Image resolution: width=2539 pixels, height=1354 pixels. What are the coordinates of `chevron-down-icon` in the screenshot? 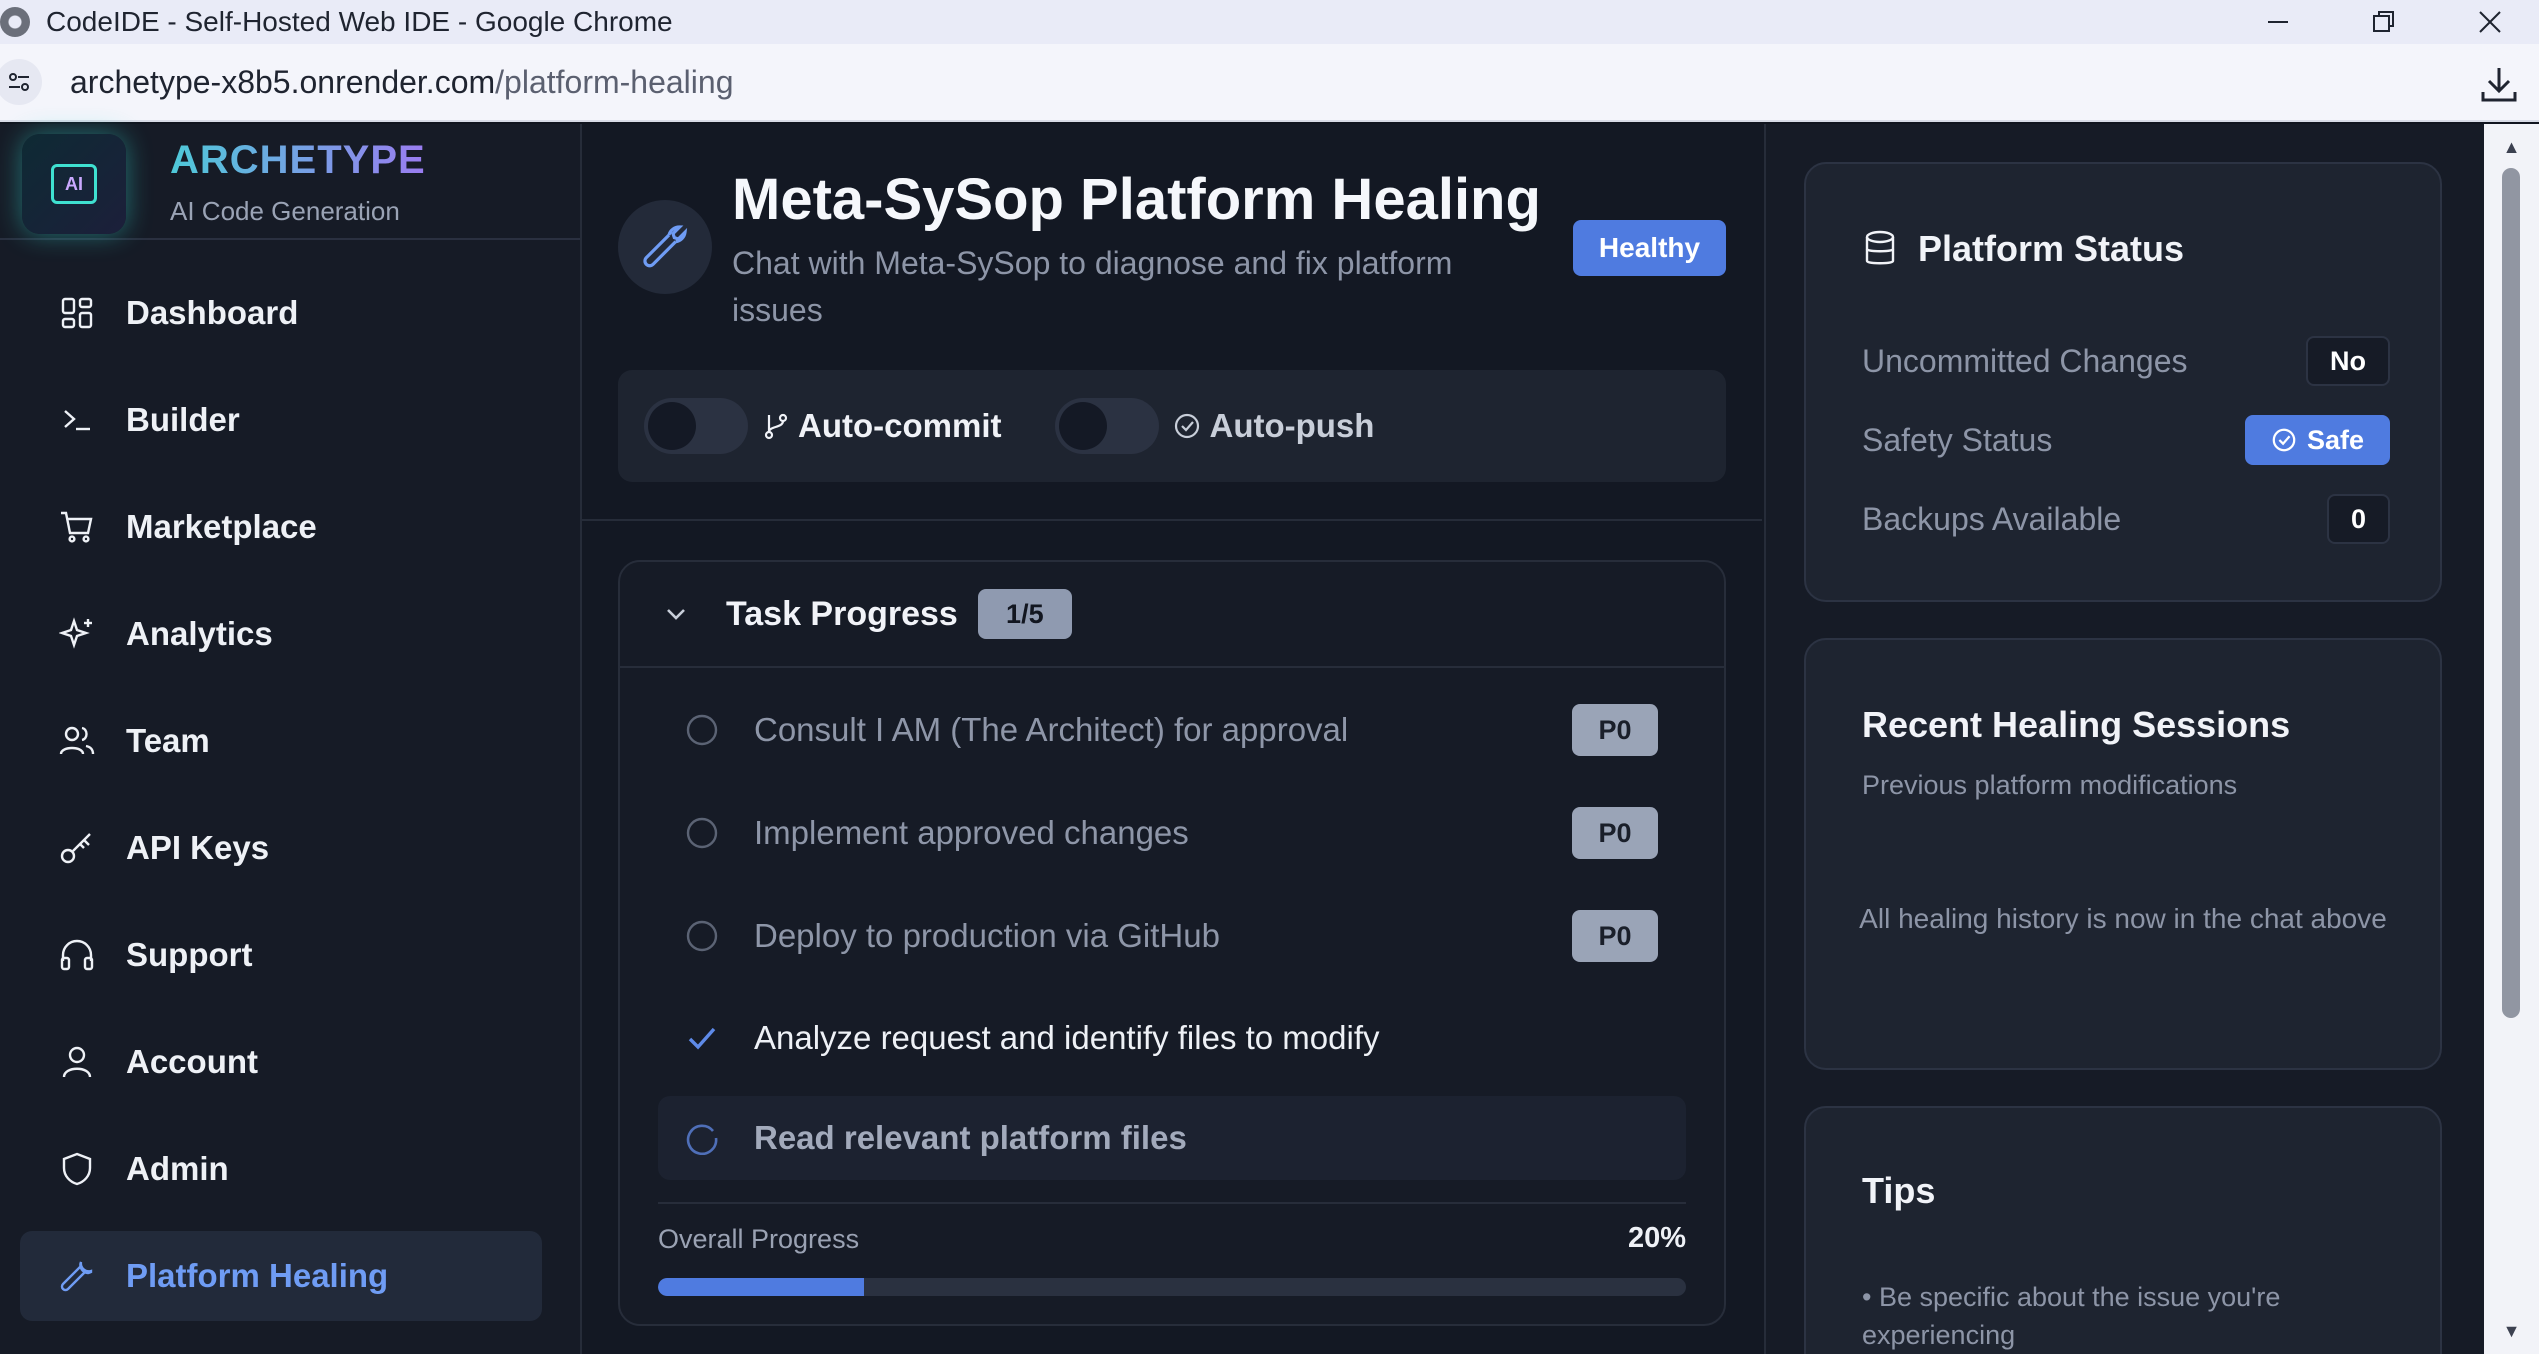 It's located at (676, 614).